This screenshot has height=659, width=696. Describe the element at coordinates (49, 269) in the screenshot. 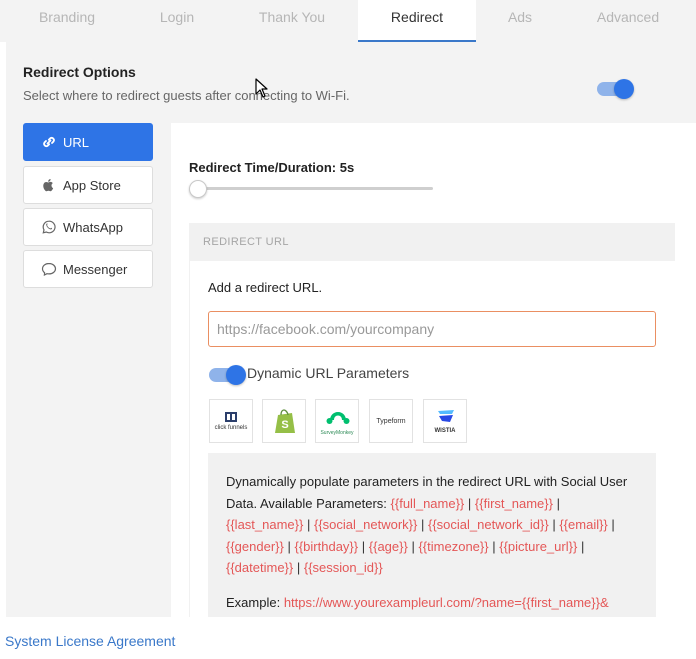

I see `messenger-icon` at that location.